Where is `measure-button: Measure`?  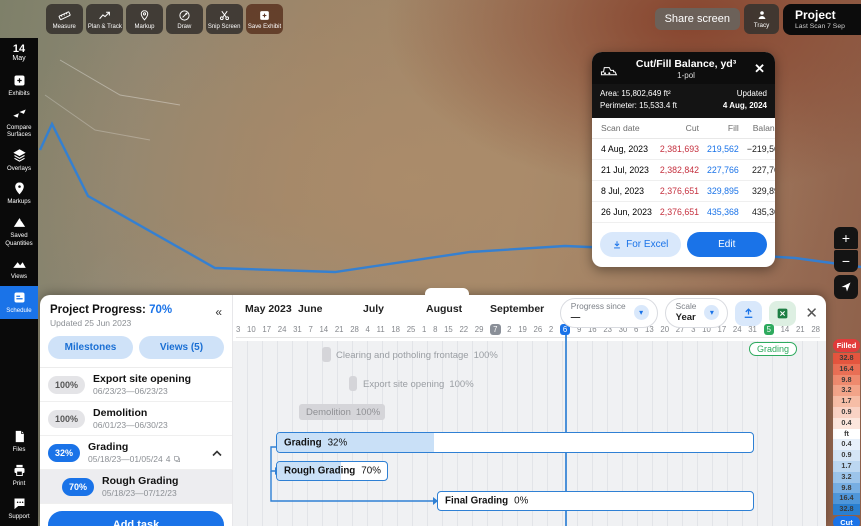 measure-button: Measure is located at coordinates (64, 19).